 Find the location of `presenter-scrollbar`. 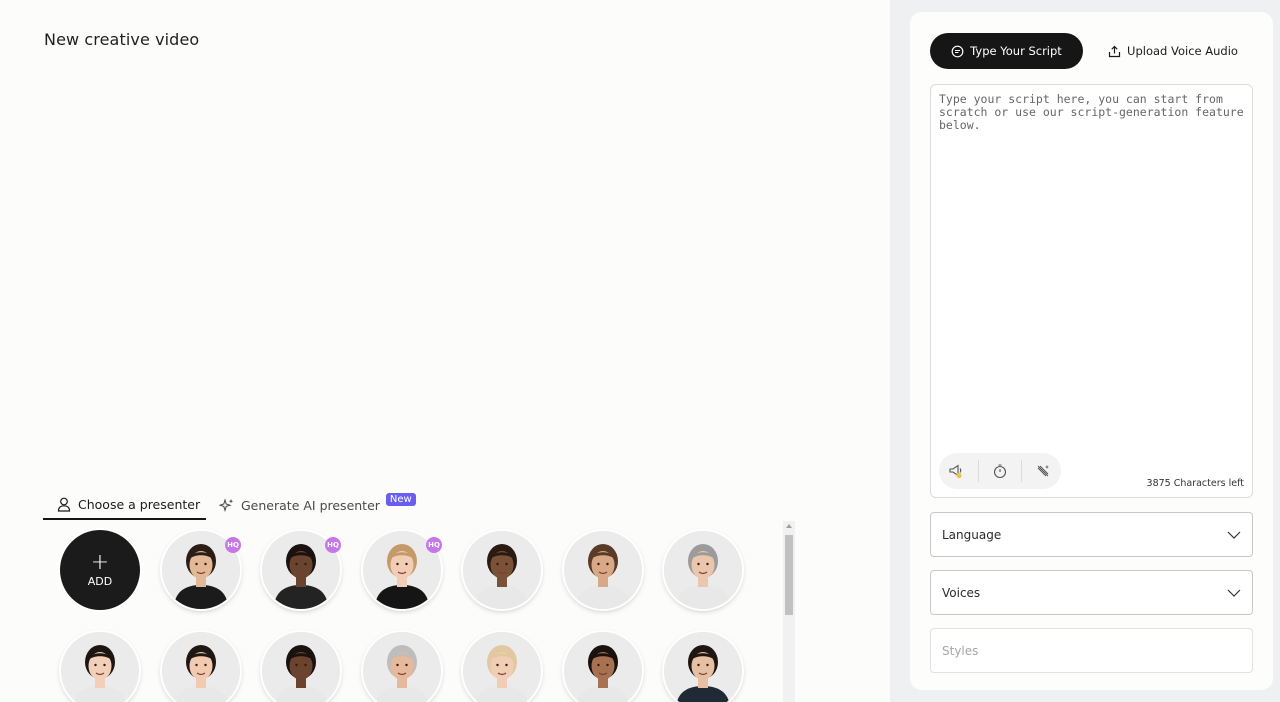

presenter-scrollbar is located at coordinates (789, 611).